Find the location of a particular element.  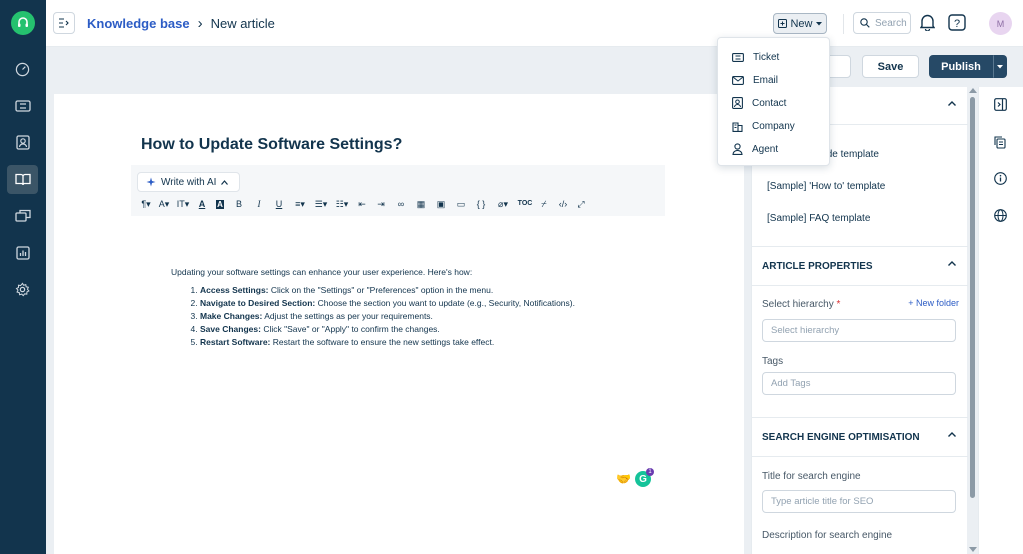

breadcrumb-current: New article is located at coordinates (242, 23).